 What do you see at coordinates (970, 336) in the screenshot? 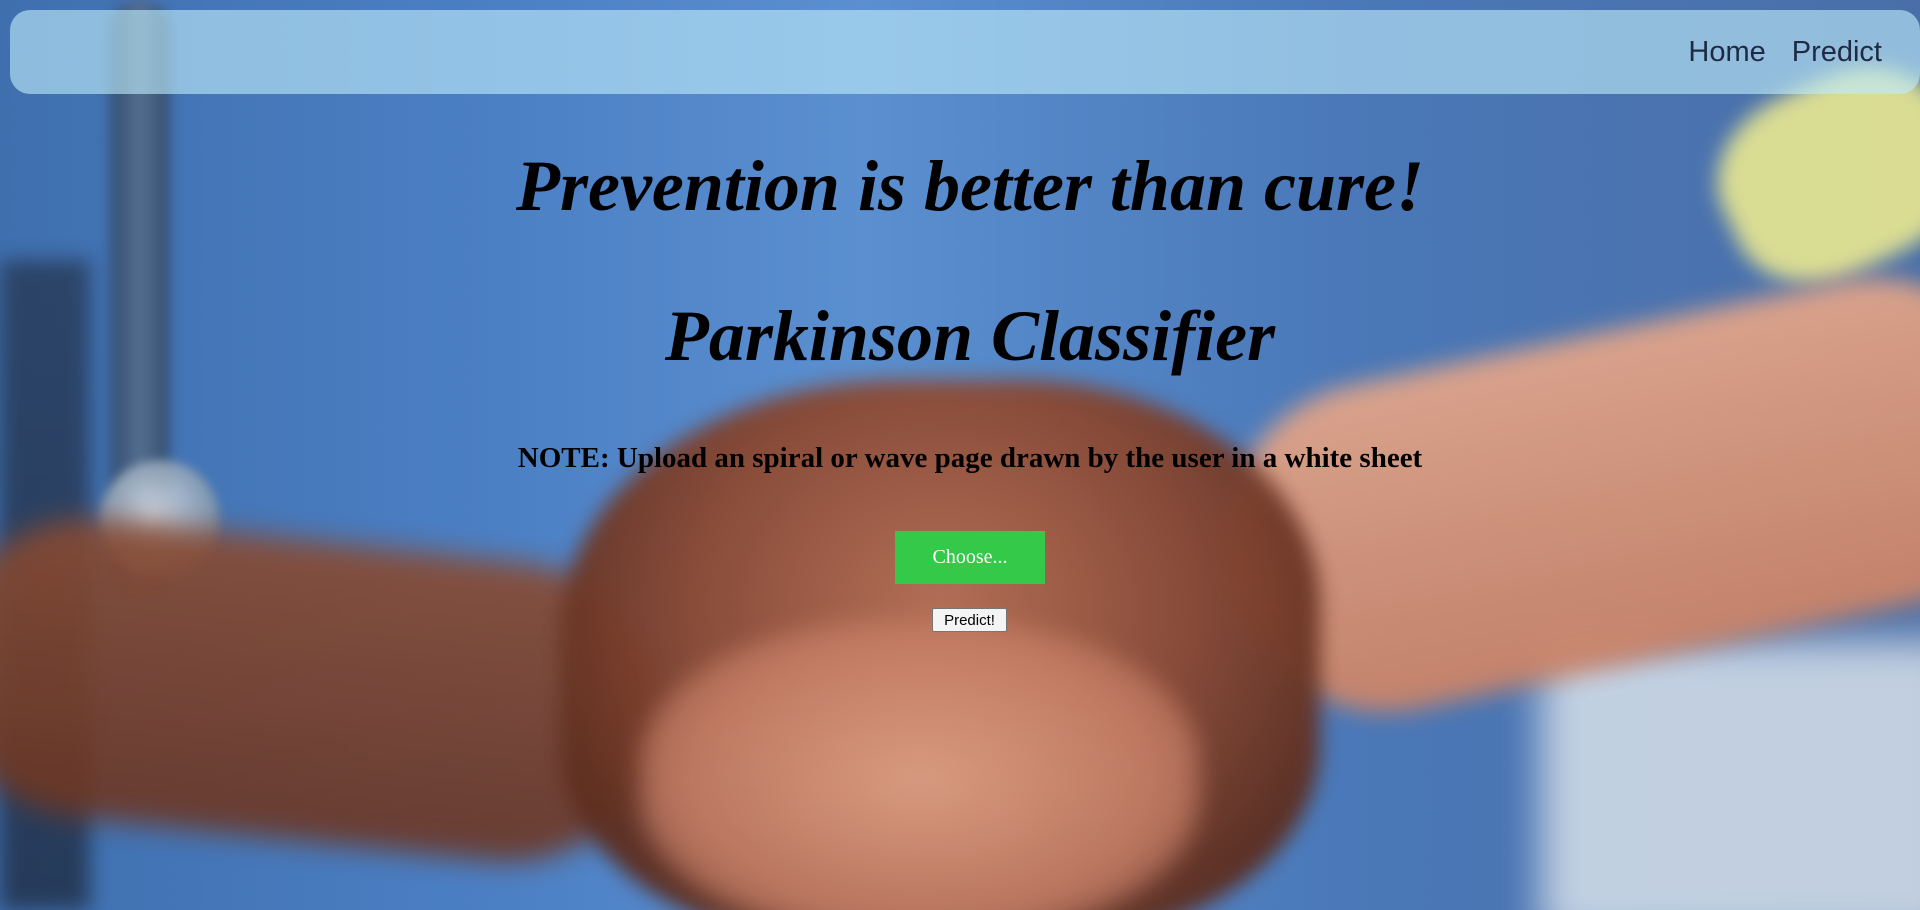
I see `page-title: Parkinson Classifier` at bounding box center [970, 336].